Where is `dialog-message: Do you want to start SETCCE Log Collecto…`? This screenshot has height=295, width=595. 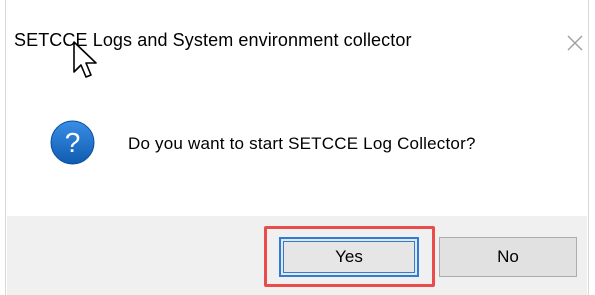 dialog-message: Do you want to start SETCCE Log Collecto… is located at coordinates (302, 143).